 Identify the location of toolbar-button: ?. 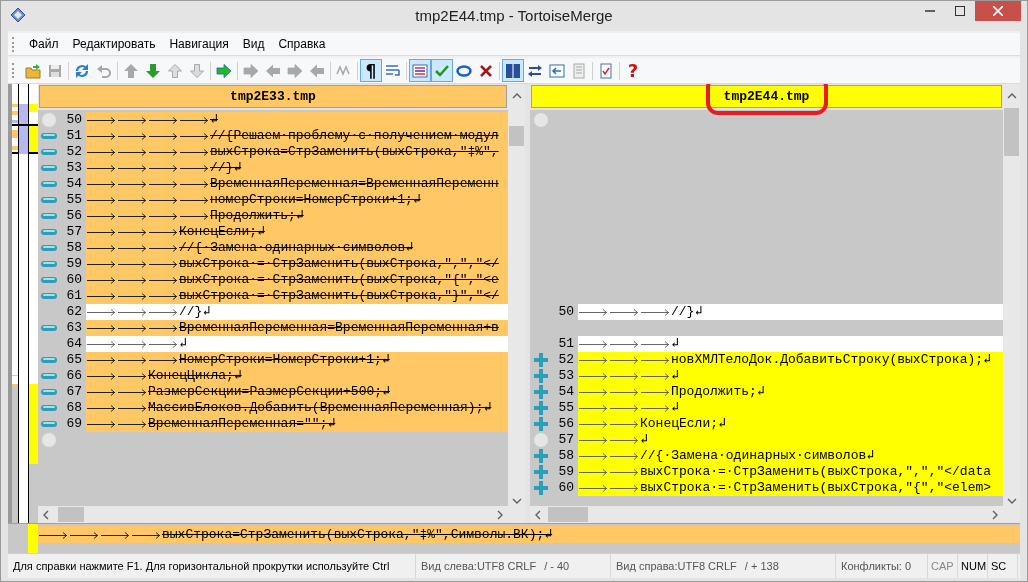
(633, 70).